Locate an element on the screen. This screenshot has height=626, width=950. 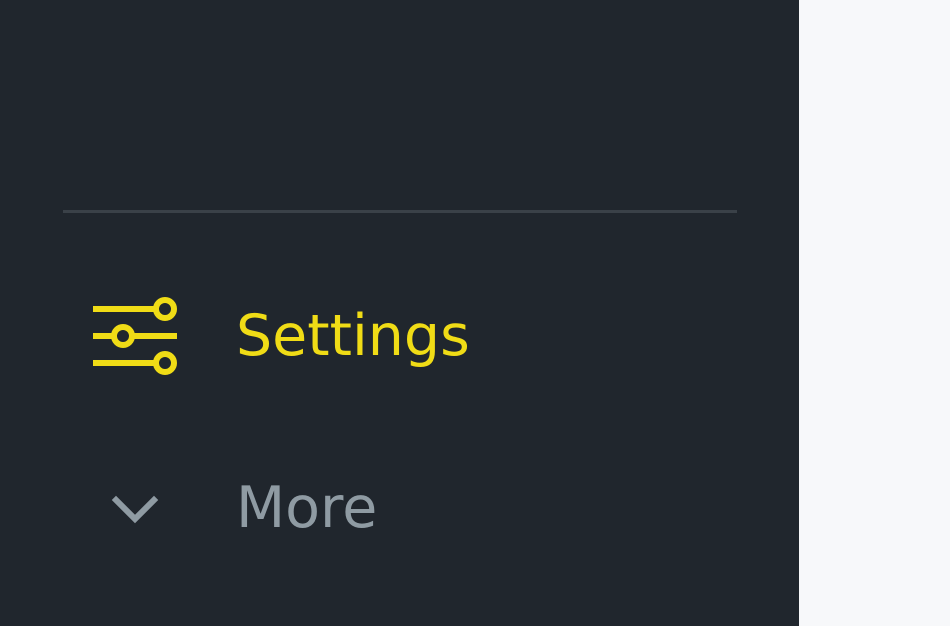
sidebar-item-more: More is located at coordinates (400, 508).